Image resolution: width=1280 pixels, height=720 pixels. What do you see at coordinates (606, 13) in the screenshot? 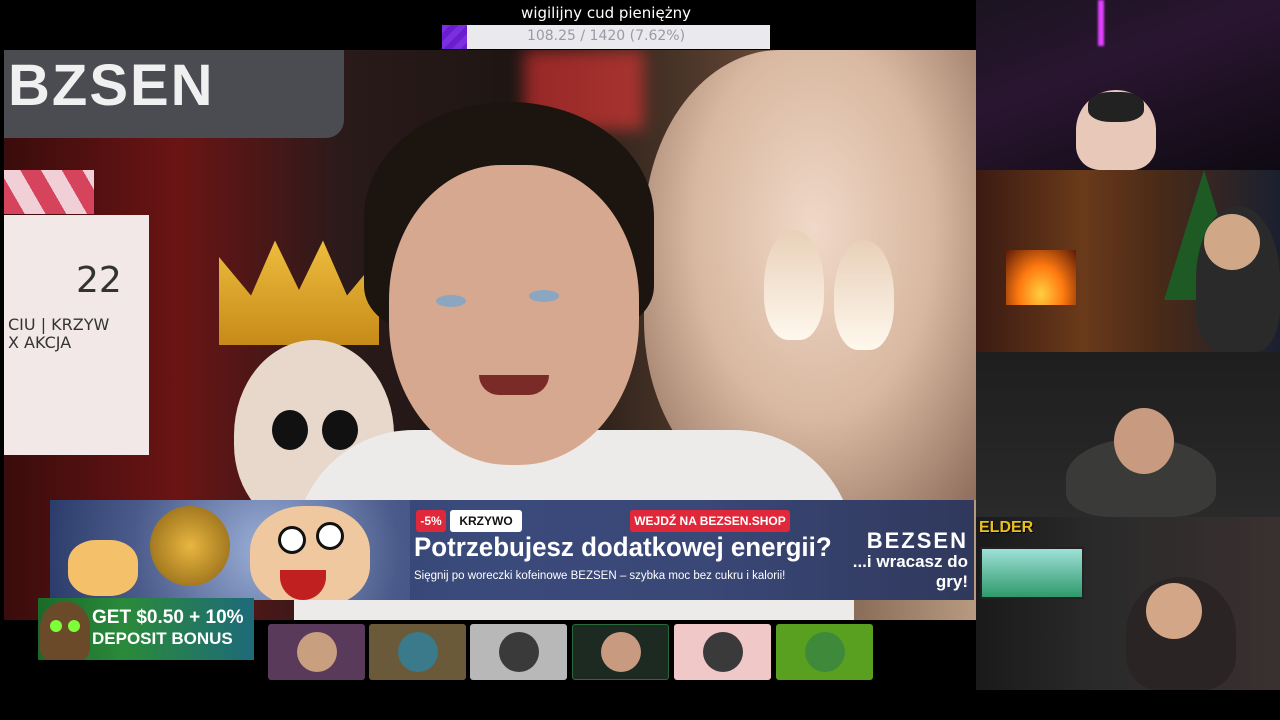
I see `goal-title: wigilijny cud pieniężny` at bounding box center [606, 13].